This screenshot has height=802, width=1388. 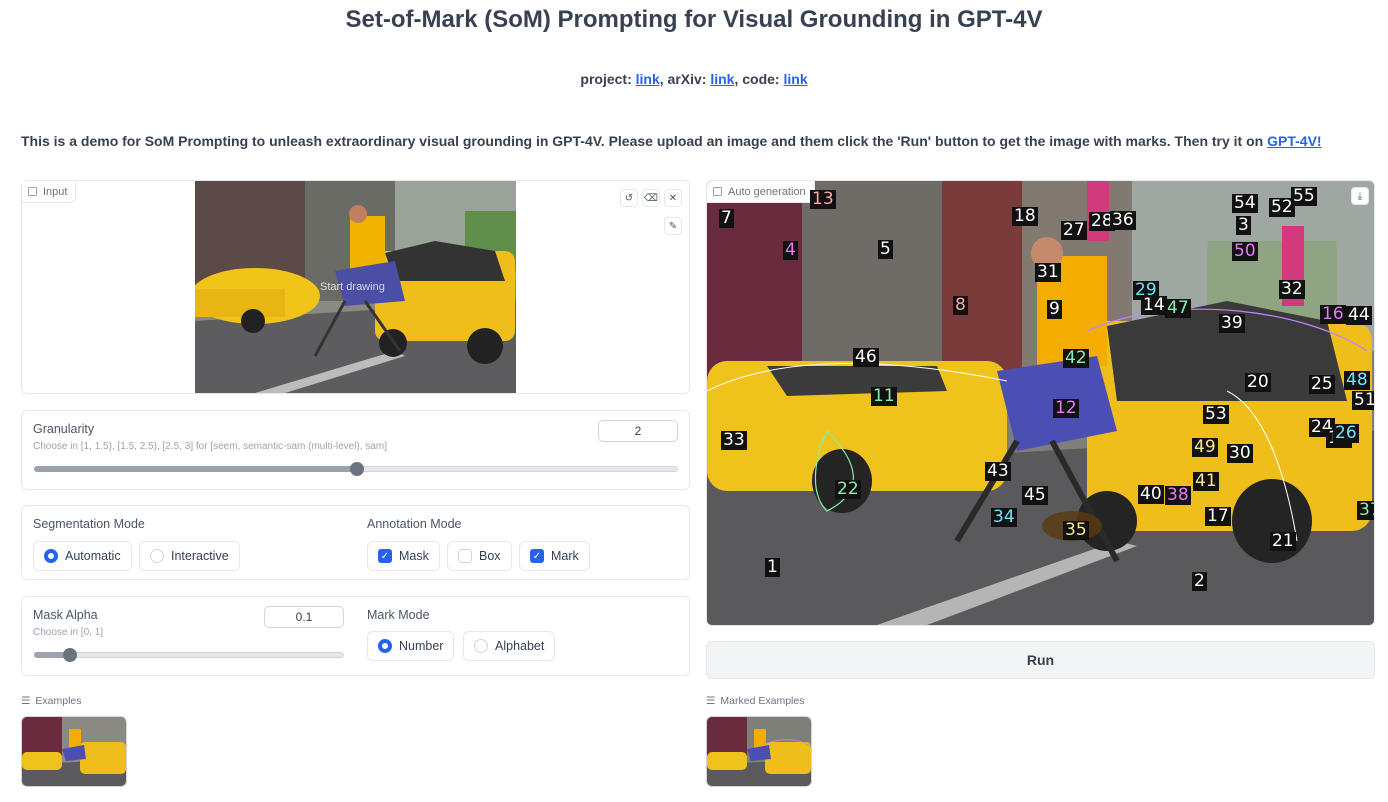 I want to click on input-image-panel: Input Start drawing ↺ ⌫ ✕ ✎, so click(x=355, y=287).